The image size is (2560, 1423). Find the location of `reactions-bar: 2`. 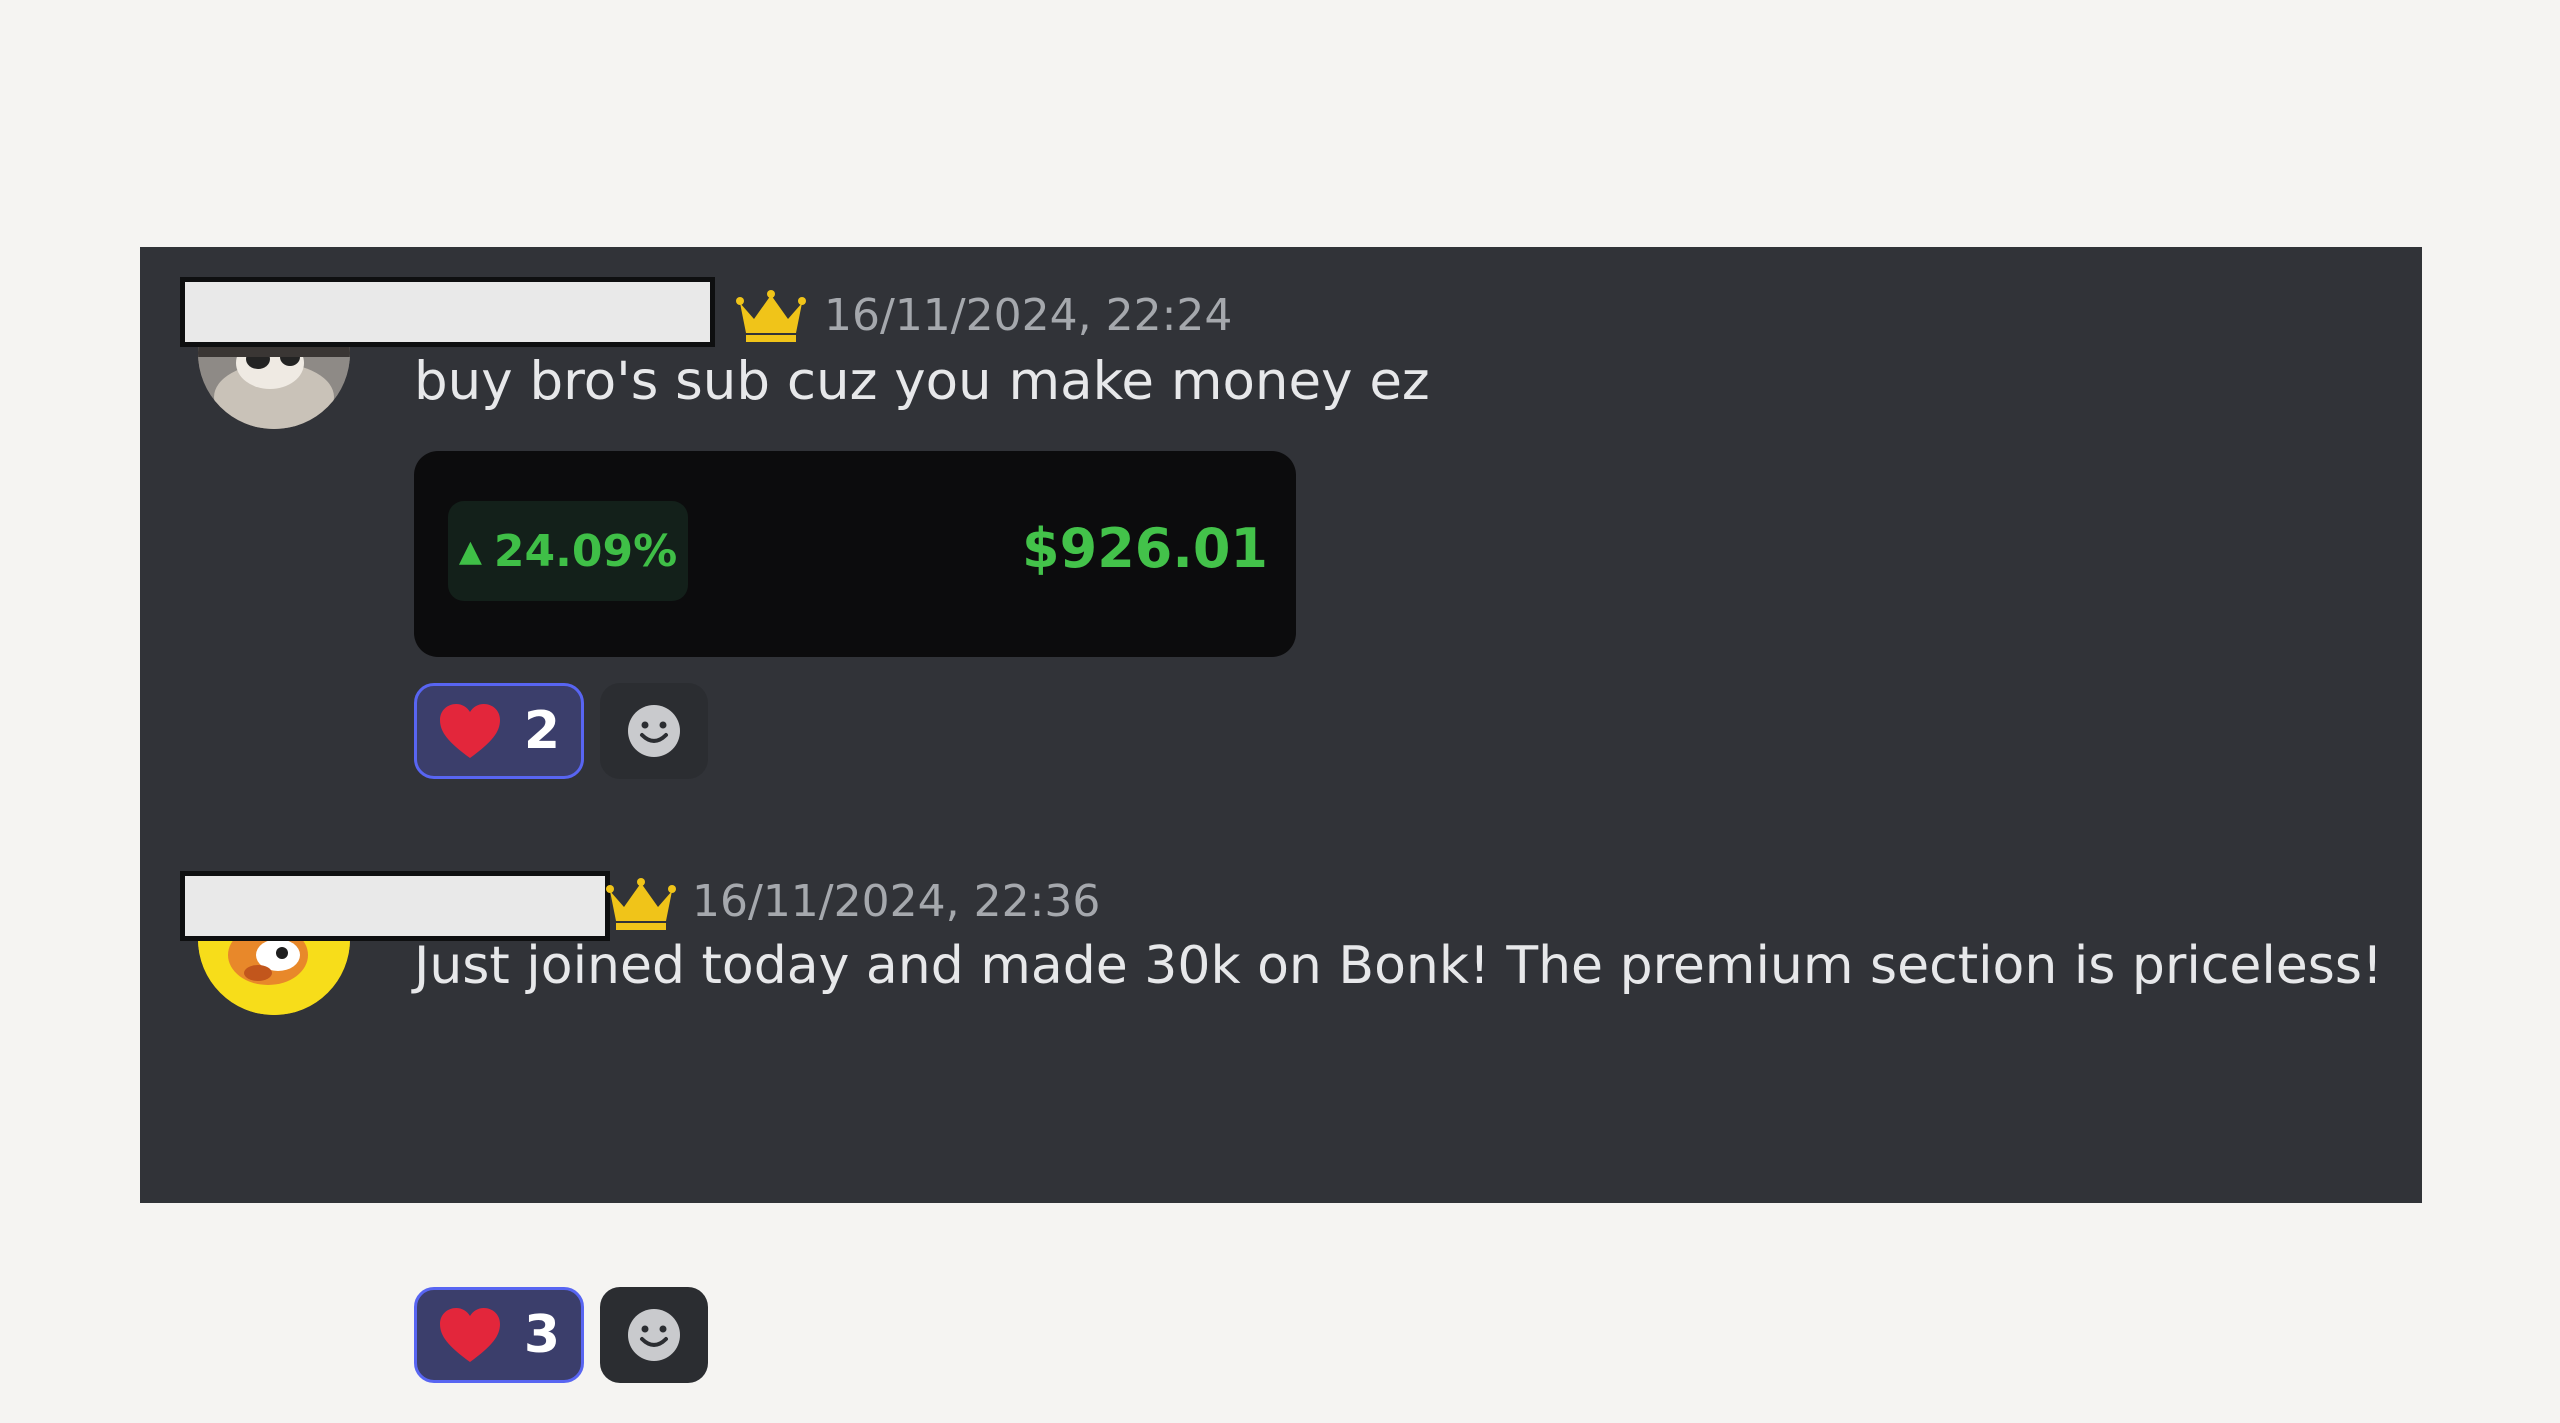

reactions-bar: 2 is located at coordinates (561, 731).